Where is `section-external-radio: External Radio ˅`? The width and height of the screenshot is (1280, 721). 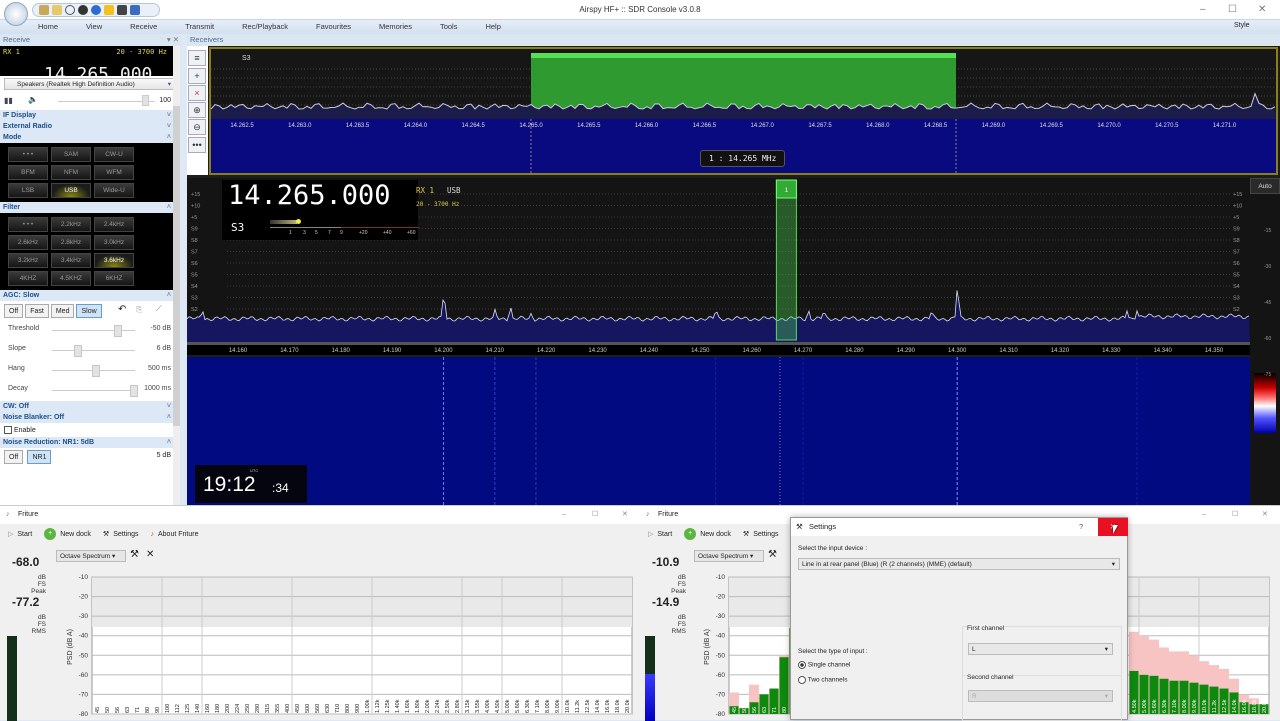
section-external-radio: External Radio ˅ is located at coordinates (89, 126).